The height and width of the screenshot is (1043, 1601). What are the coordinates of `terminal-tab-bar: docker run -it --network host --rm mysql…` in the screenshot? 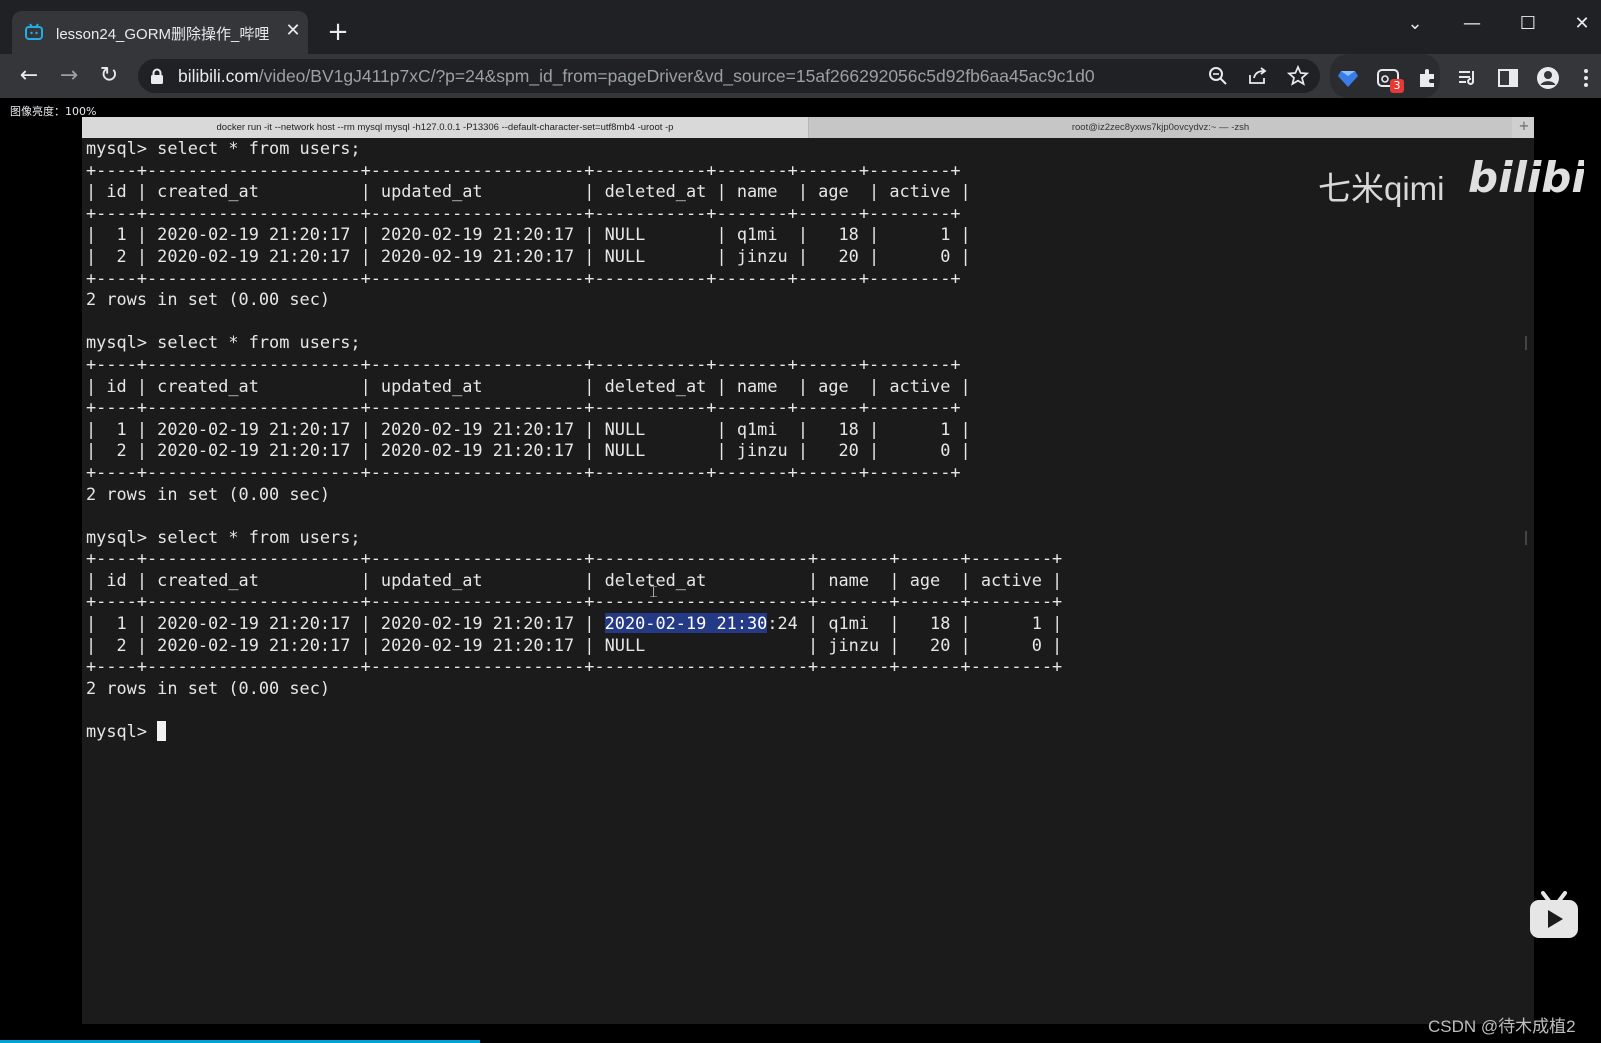 It's located at (808, 127).